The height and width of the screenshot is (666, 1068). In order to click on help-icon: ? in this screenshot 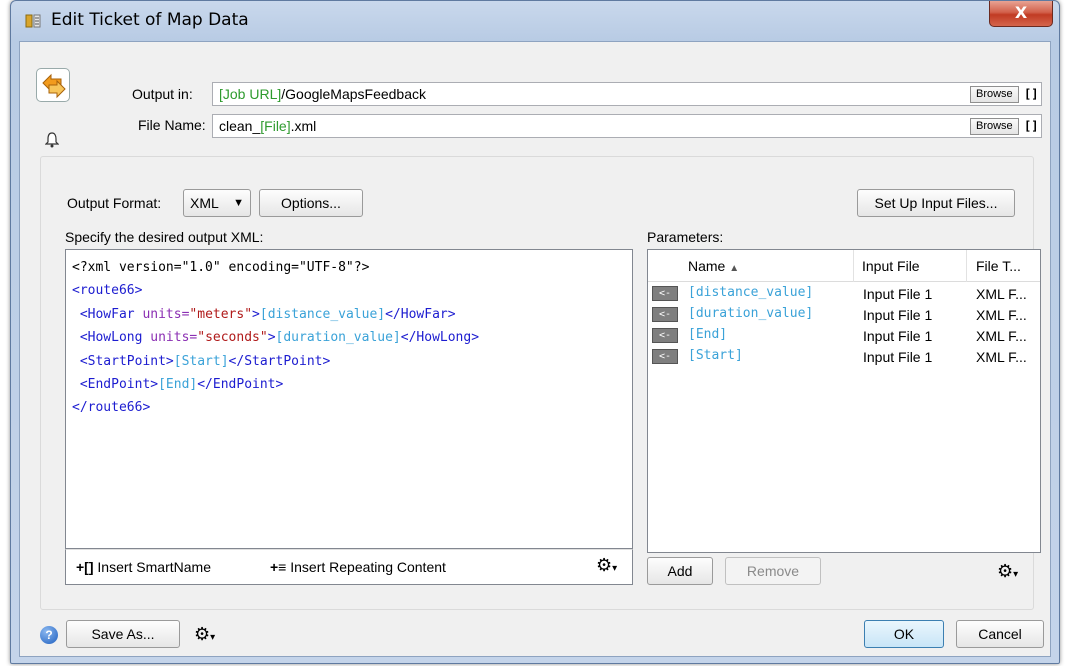, I will do `click(49, 635)`.